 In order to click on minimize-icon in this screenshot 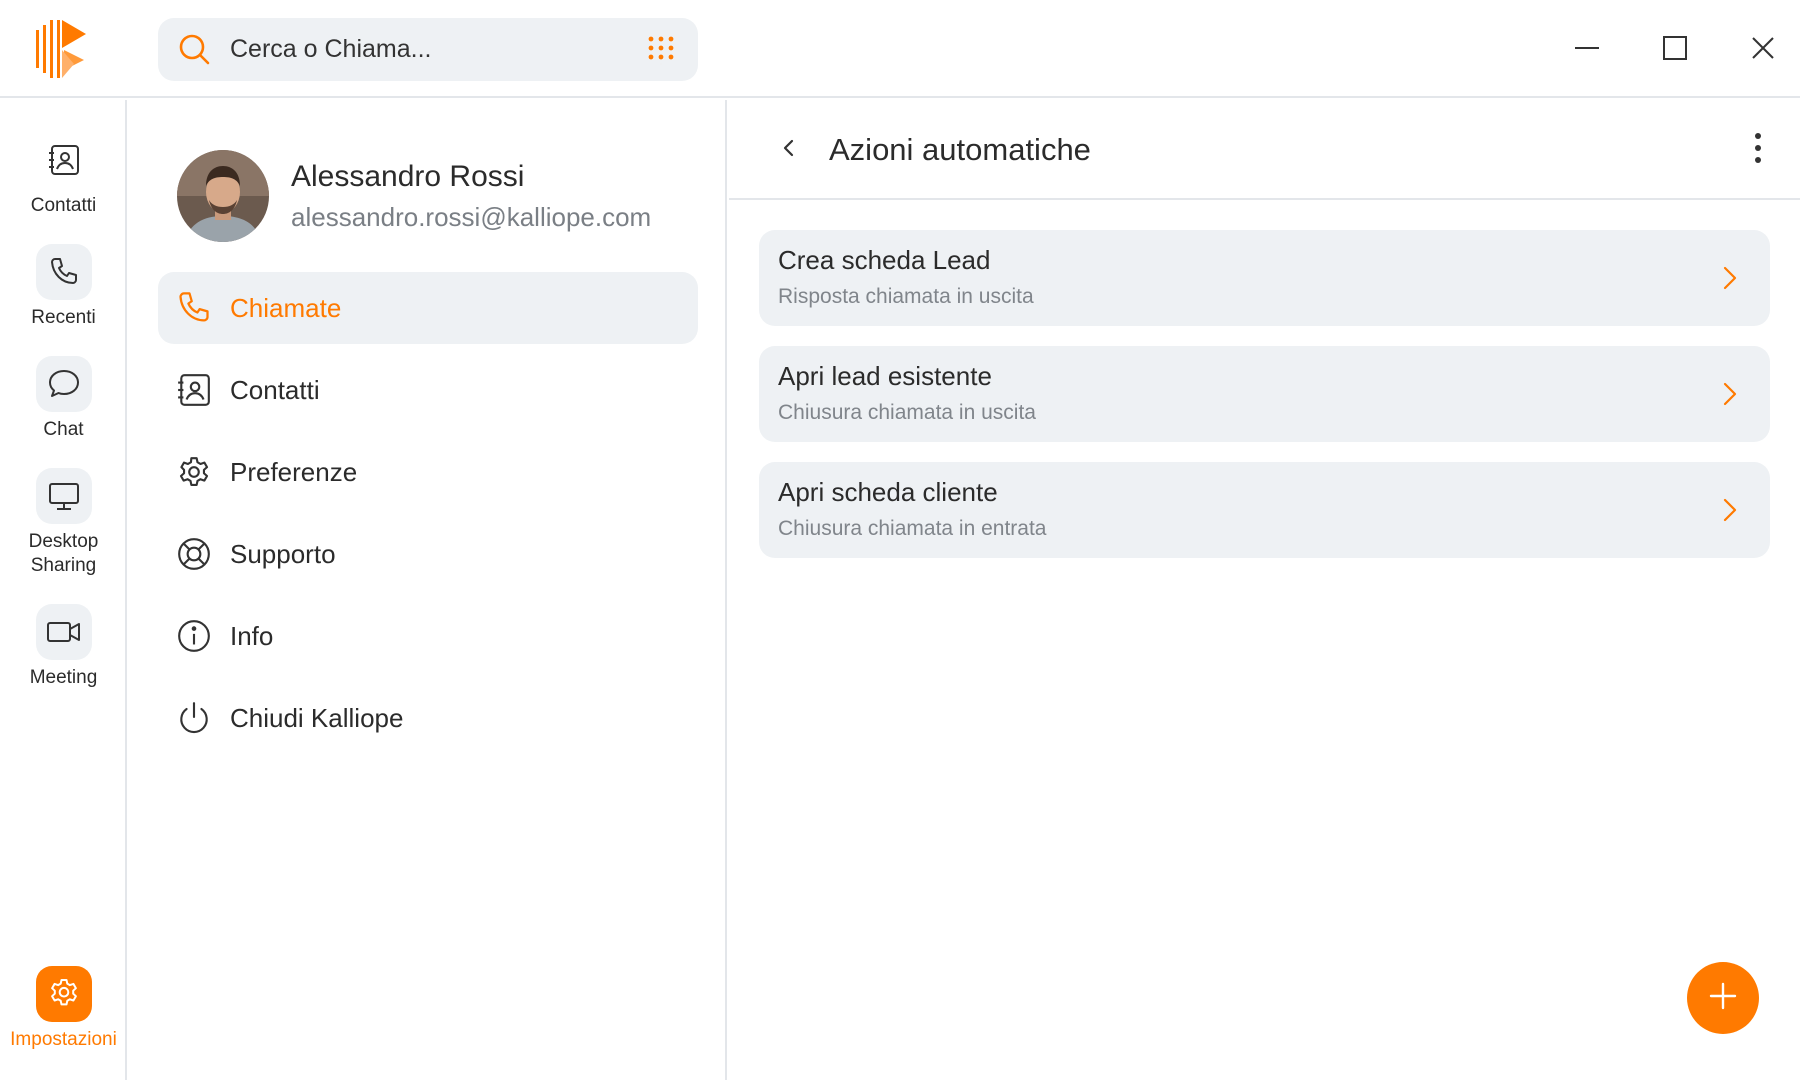, I will do `click(1587, 50)`.